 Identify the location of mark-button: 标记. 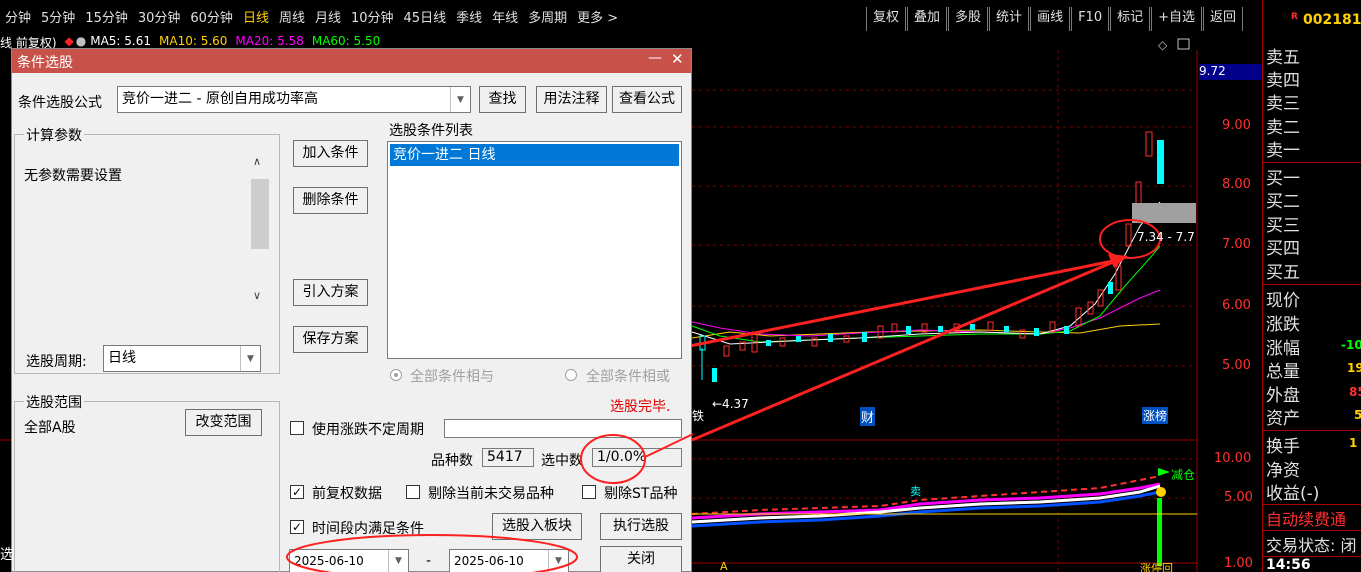
(1130, 19).